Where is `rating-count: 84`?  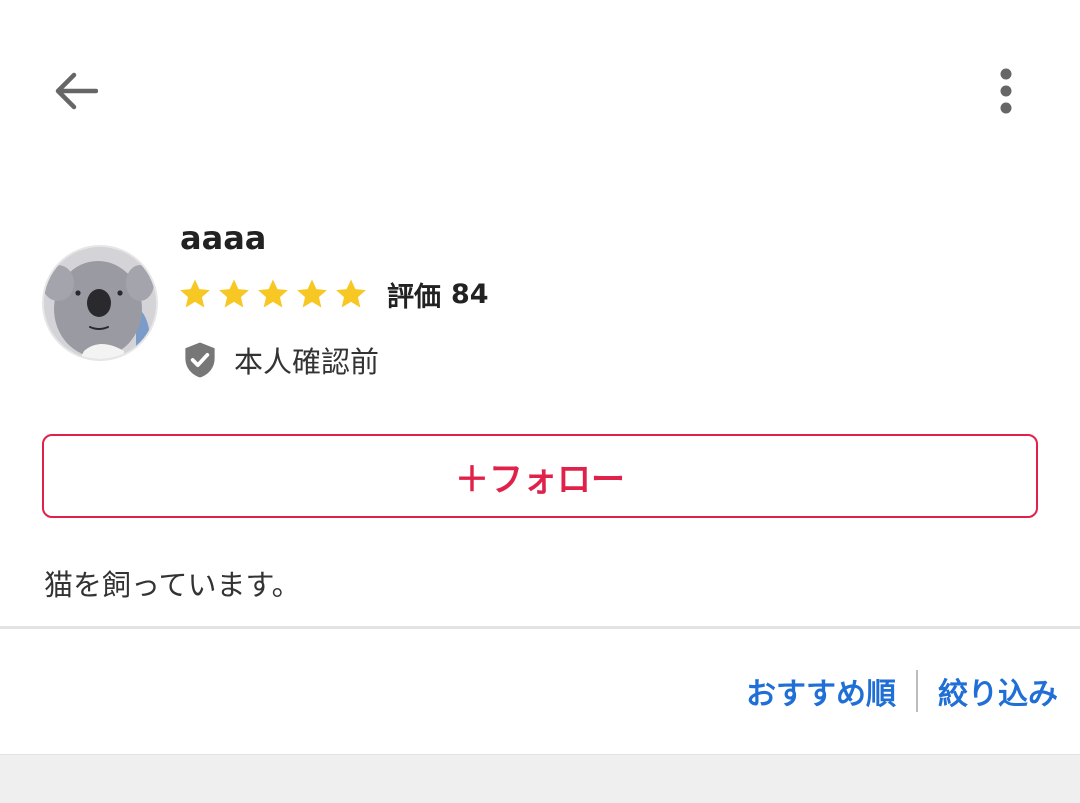 rating-count: 84 is located at coordinates (470, 294).